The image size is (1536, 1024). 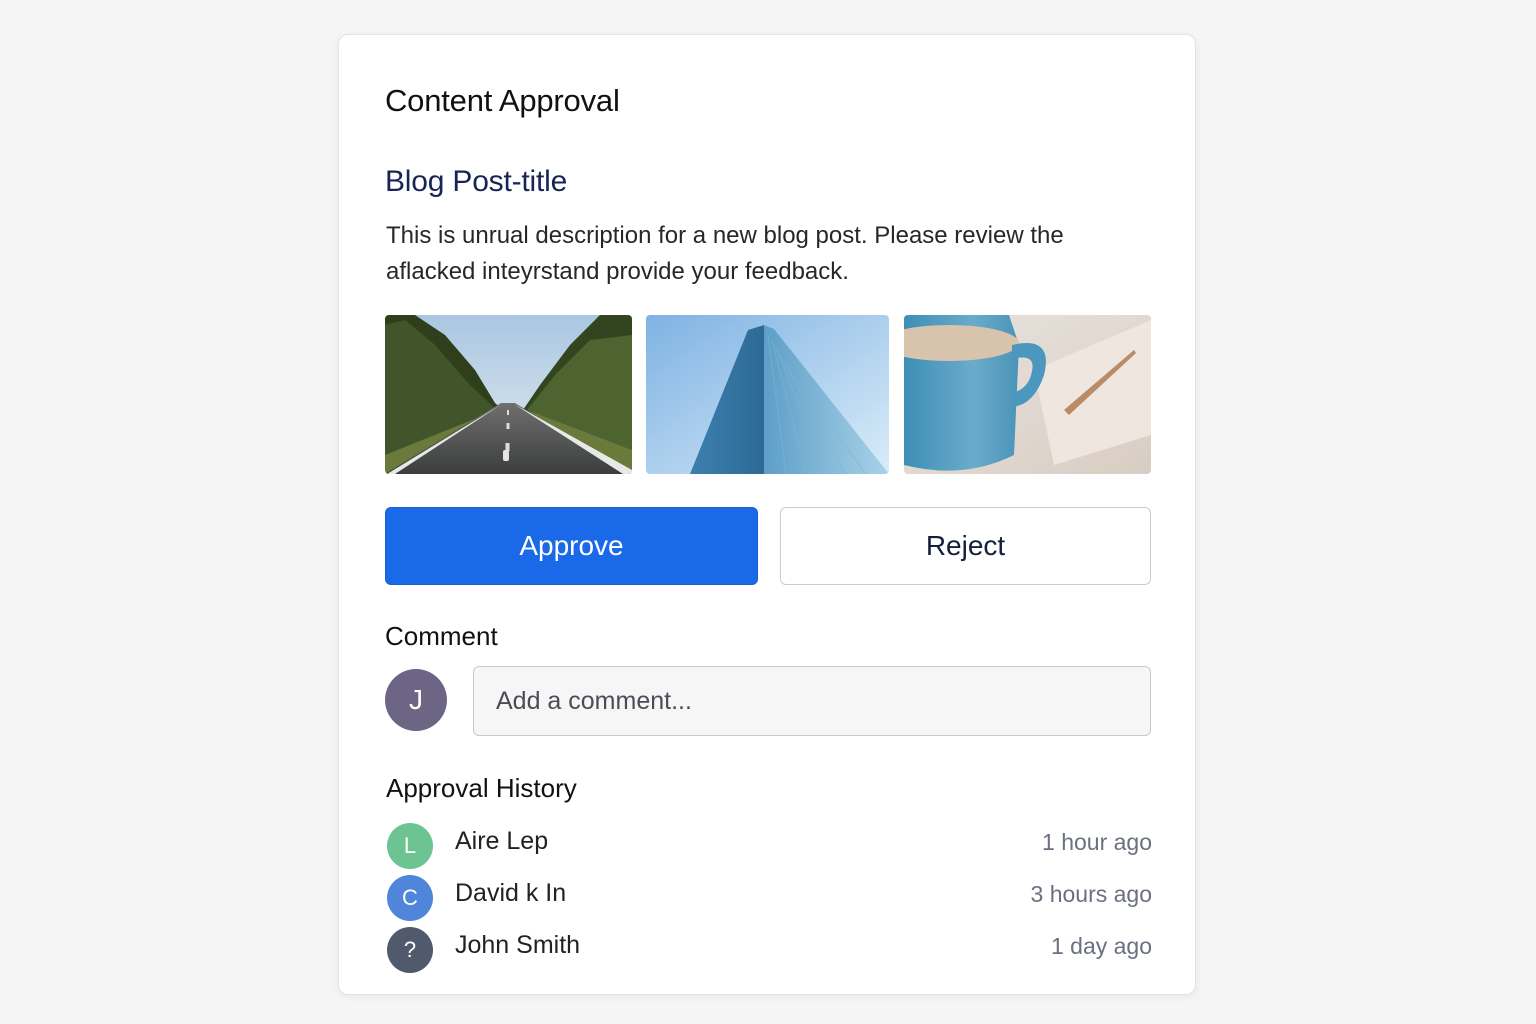 I want to click on approval-history-label: Approval History, so click(x=481, y=788).